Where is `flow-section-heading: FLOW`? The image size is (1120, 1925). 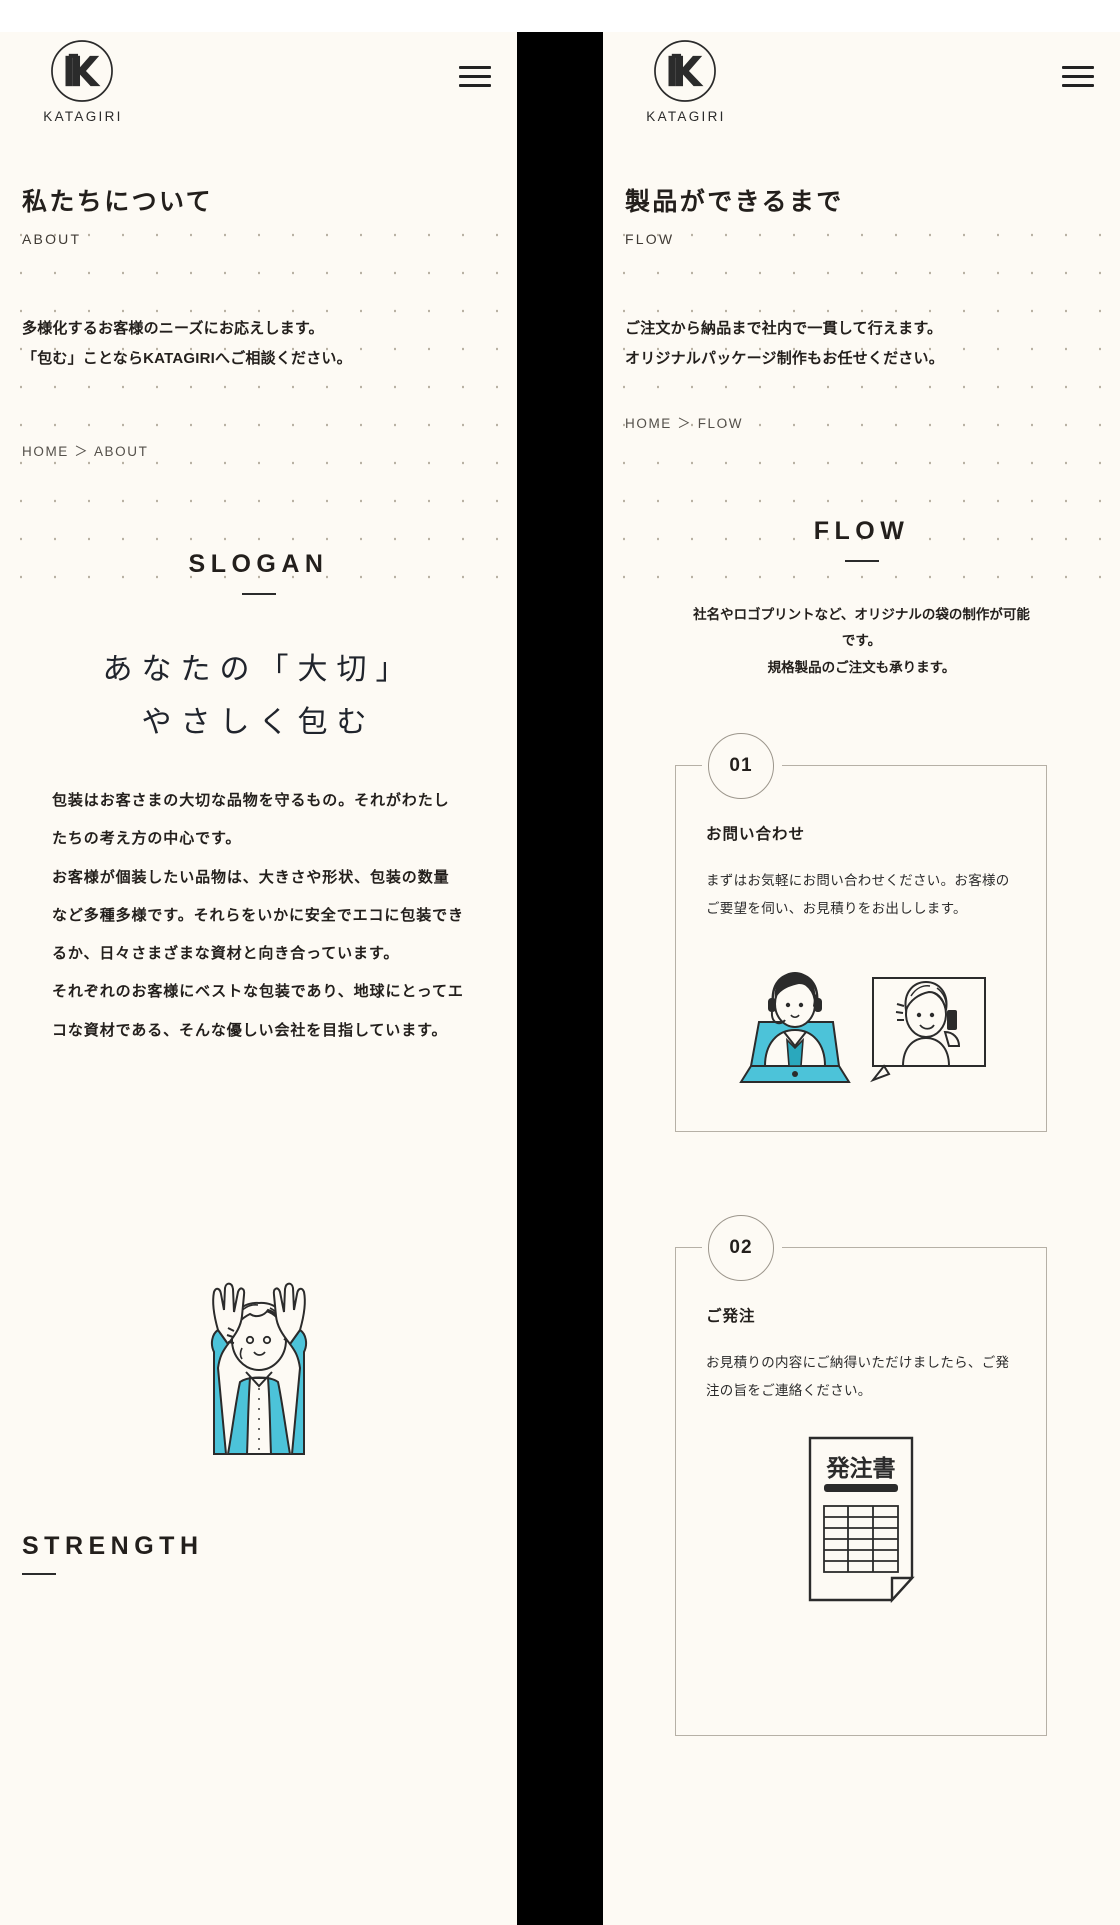
flow-section-heading: FLOW is located at coordinates (861, 539).